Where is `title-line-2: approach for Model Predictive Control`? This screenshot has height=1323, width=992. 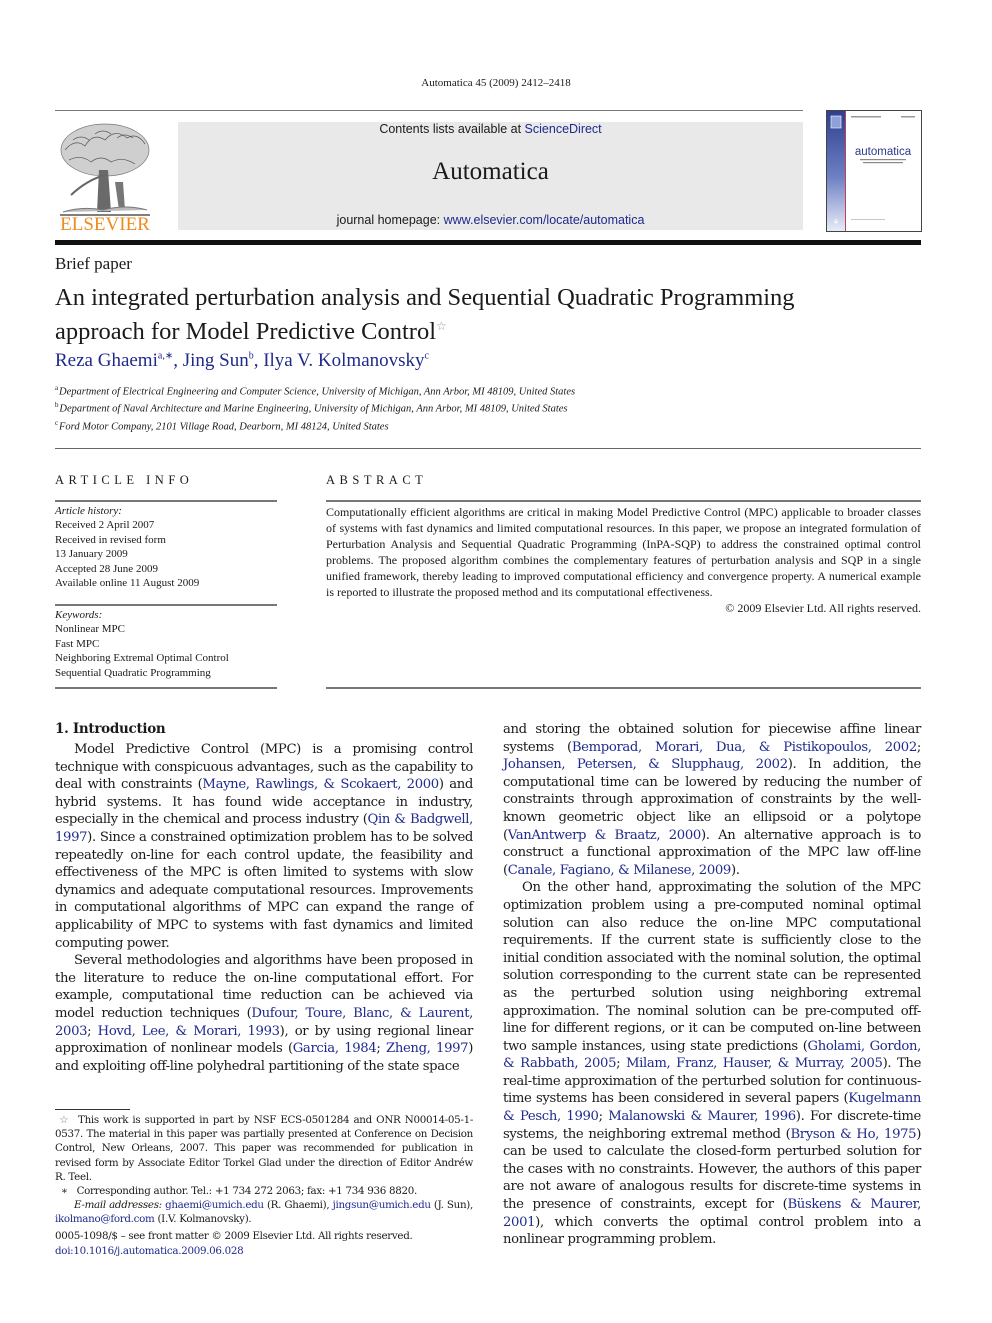 title-line-2: approach for Model Predictive Control is located at coordinates (246, 332).